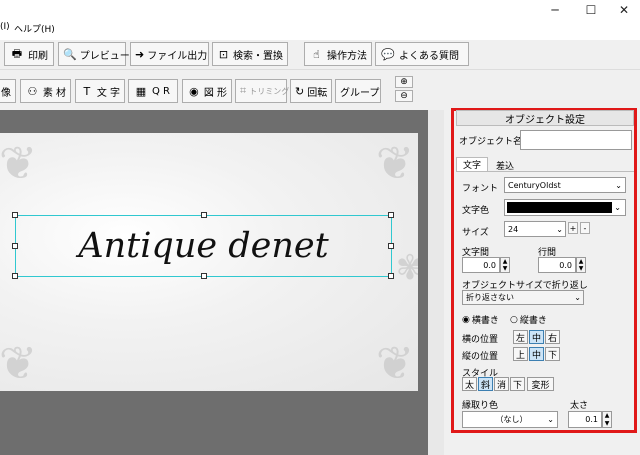 This screenshot has width=640, height=455. I want to click on text-icon: T, so click(87, 91).